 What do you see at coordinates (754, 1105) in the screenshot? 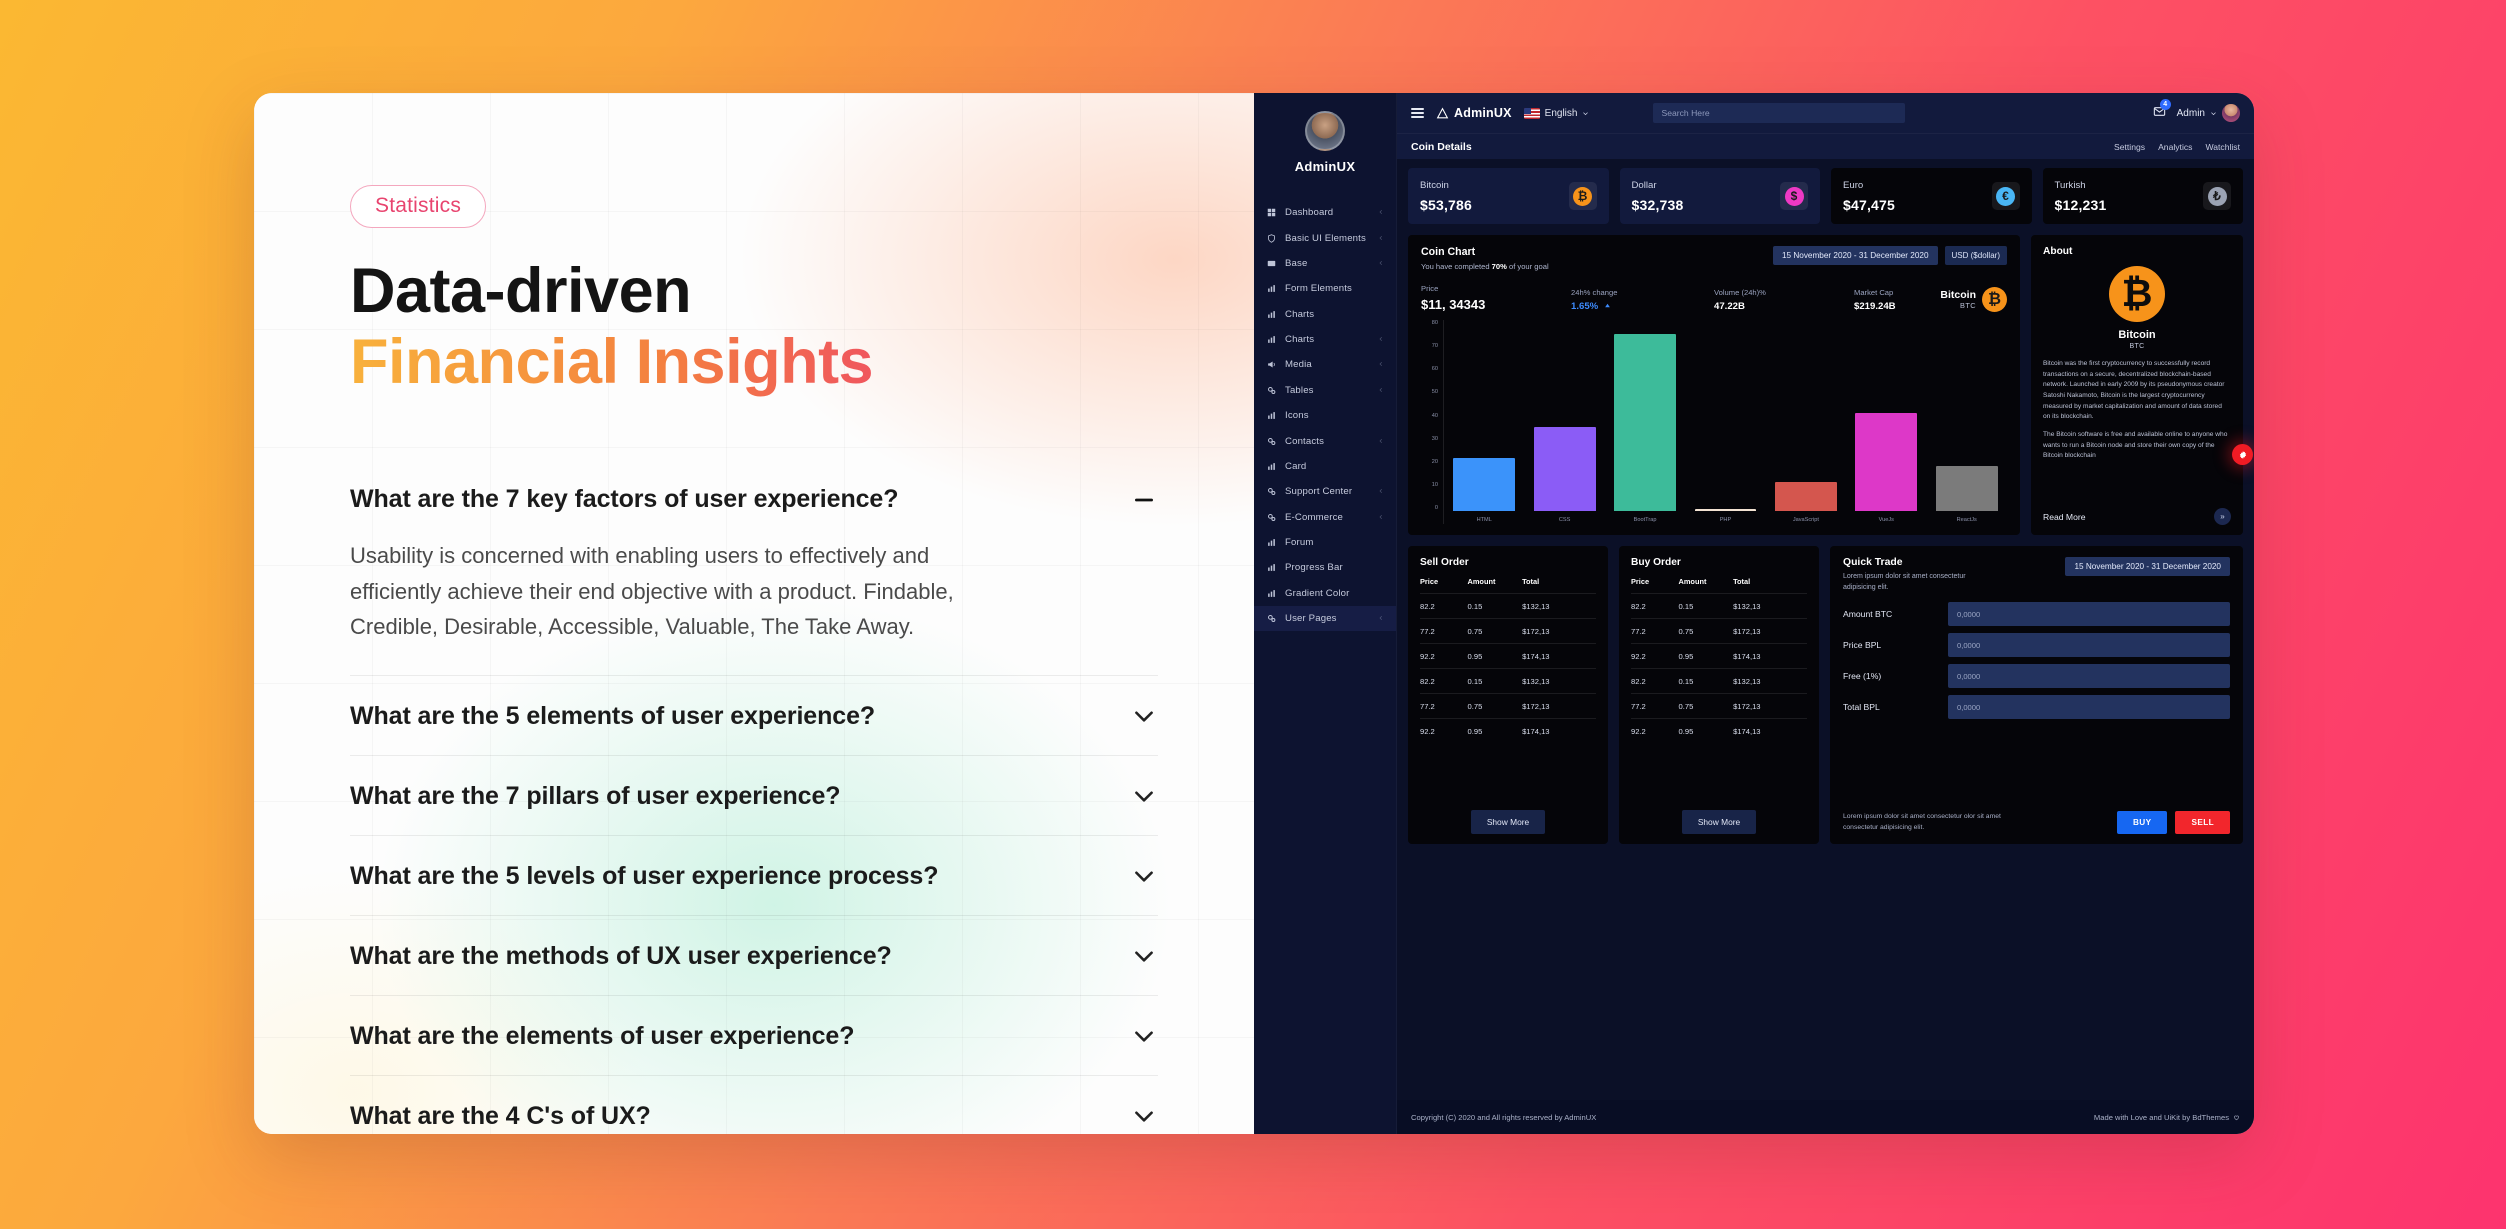
I see `faq-toggle: What are the 4 C's of UX?` at bounding box center [754, 1105].